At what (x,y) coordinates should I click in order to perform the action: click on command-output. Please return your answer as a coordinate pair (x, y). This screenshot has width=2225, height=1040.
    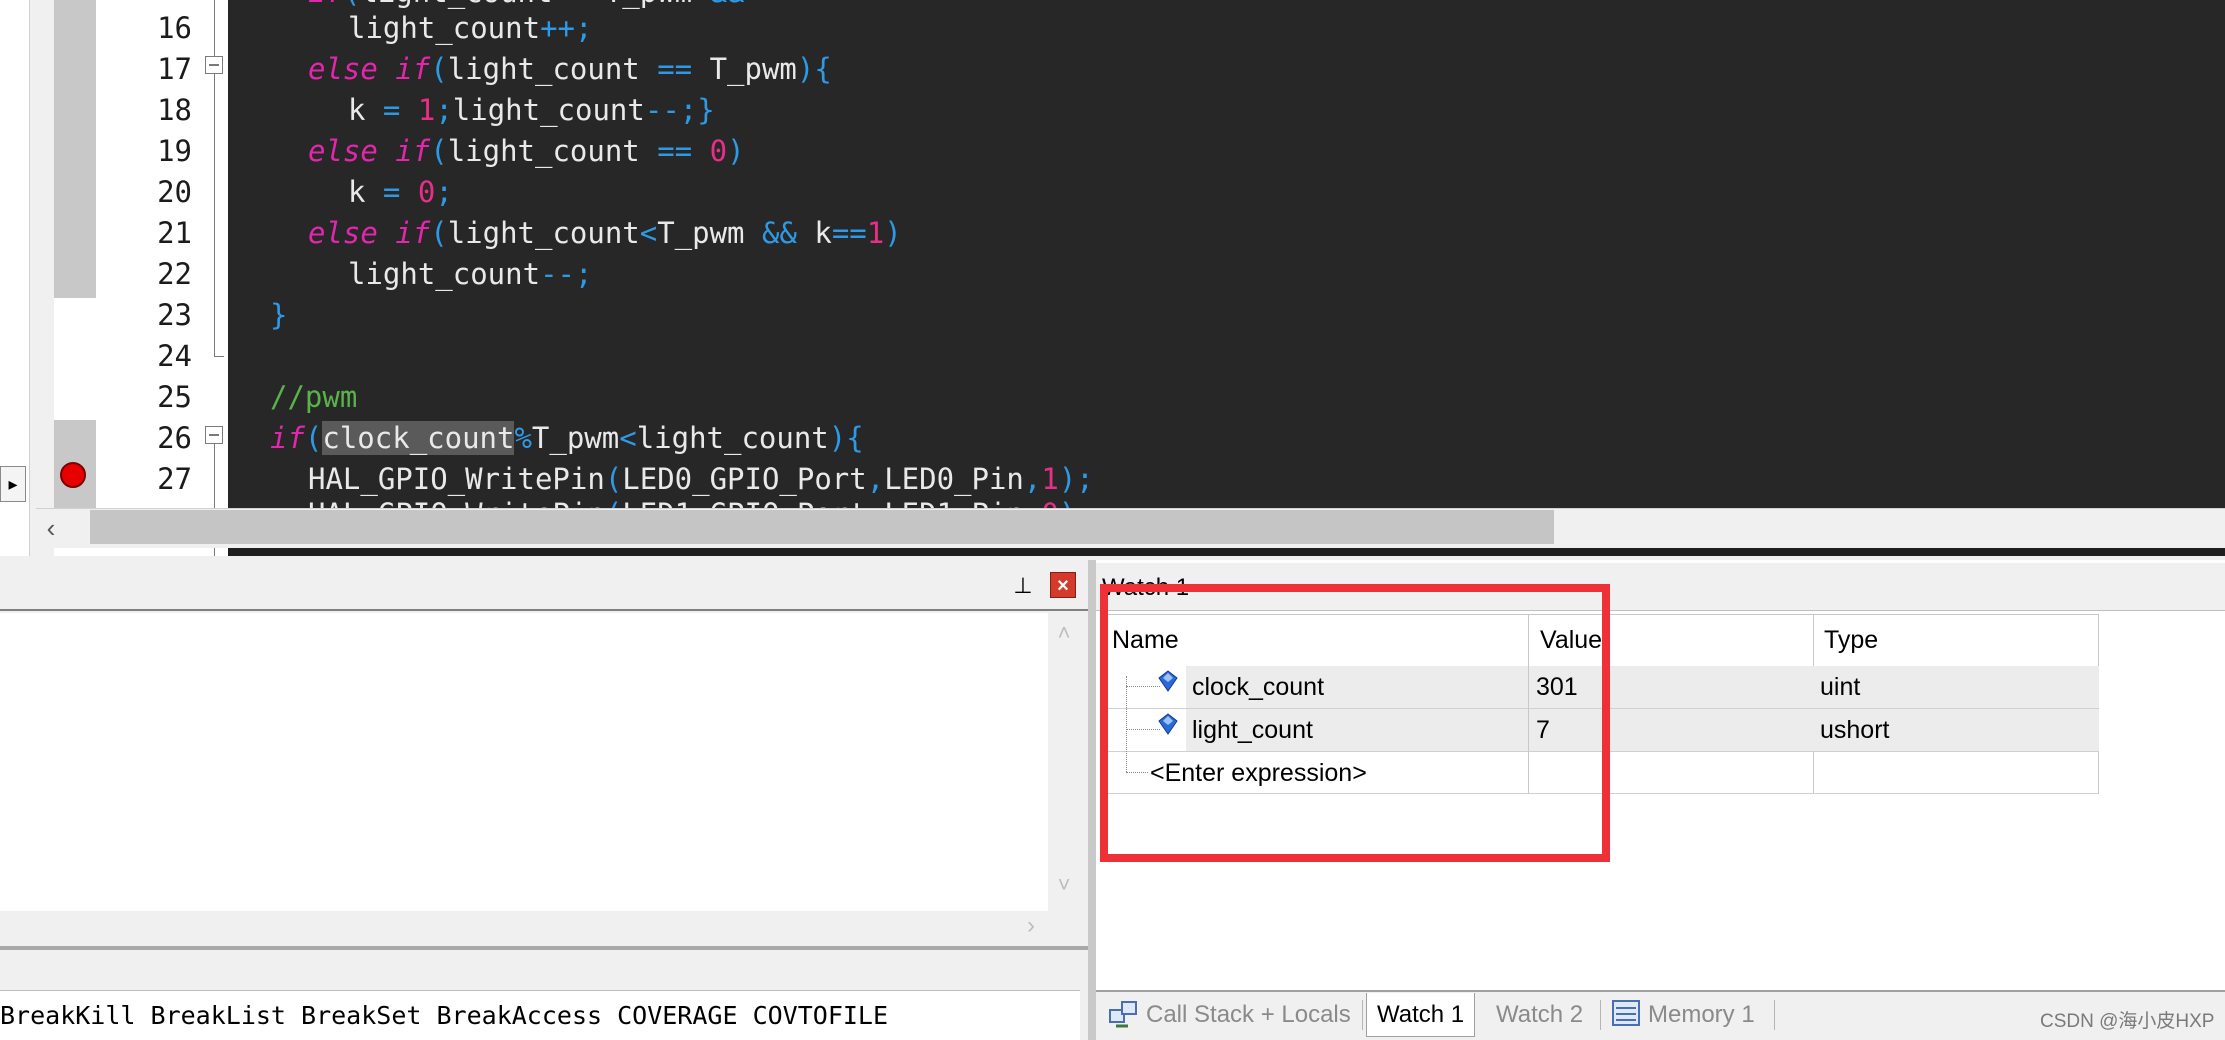
    Looking at the image, I should click on (524, 762).